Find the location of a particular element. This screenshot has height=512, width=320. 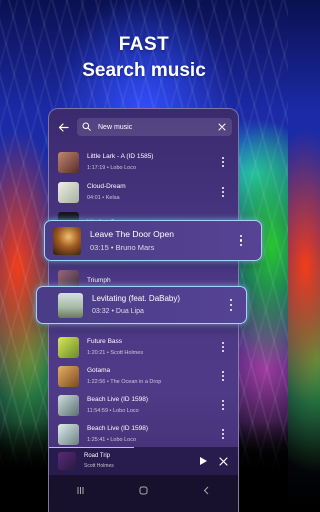

headline-fast: FAST is located at coordinates (144, 44).